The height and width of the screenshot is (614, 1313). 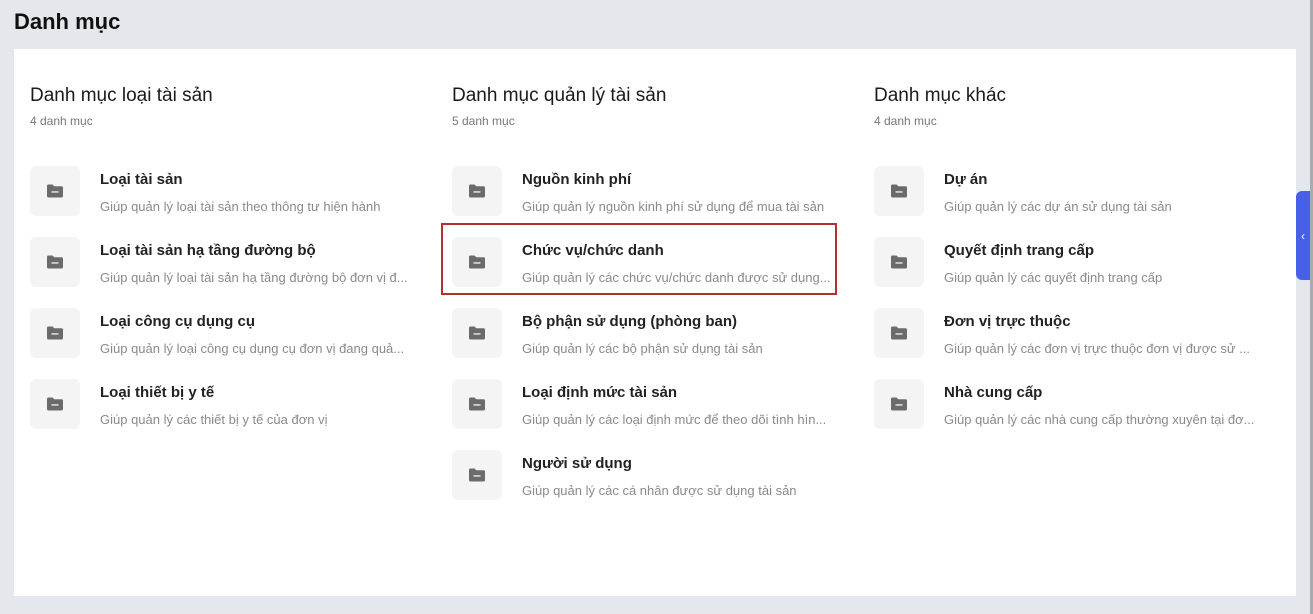 I want to click on side-panel-toggle: ‹, so click(x=1303, y=235).